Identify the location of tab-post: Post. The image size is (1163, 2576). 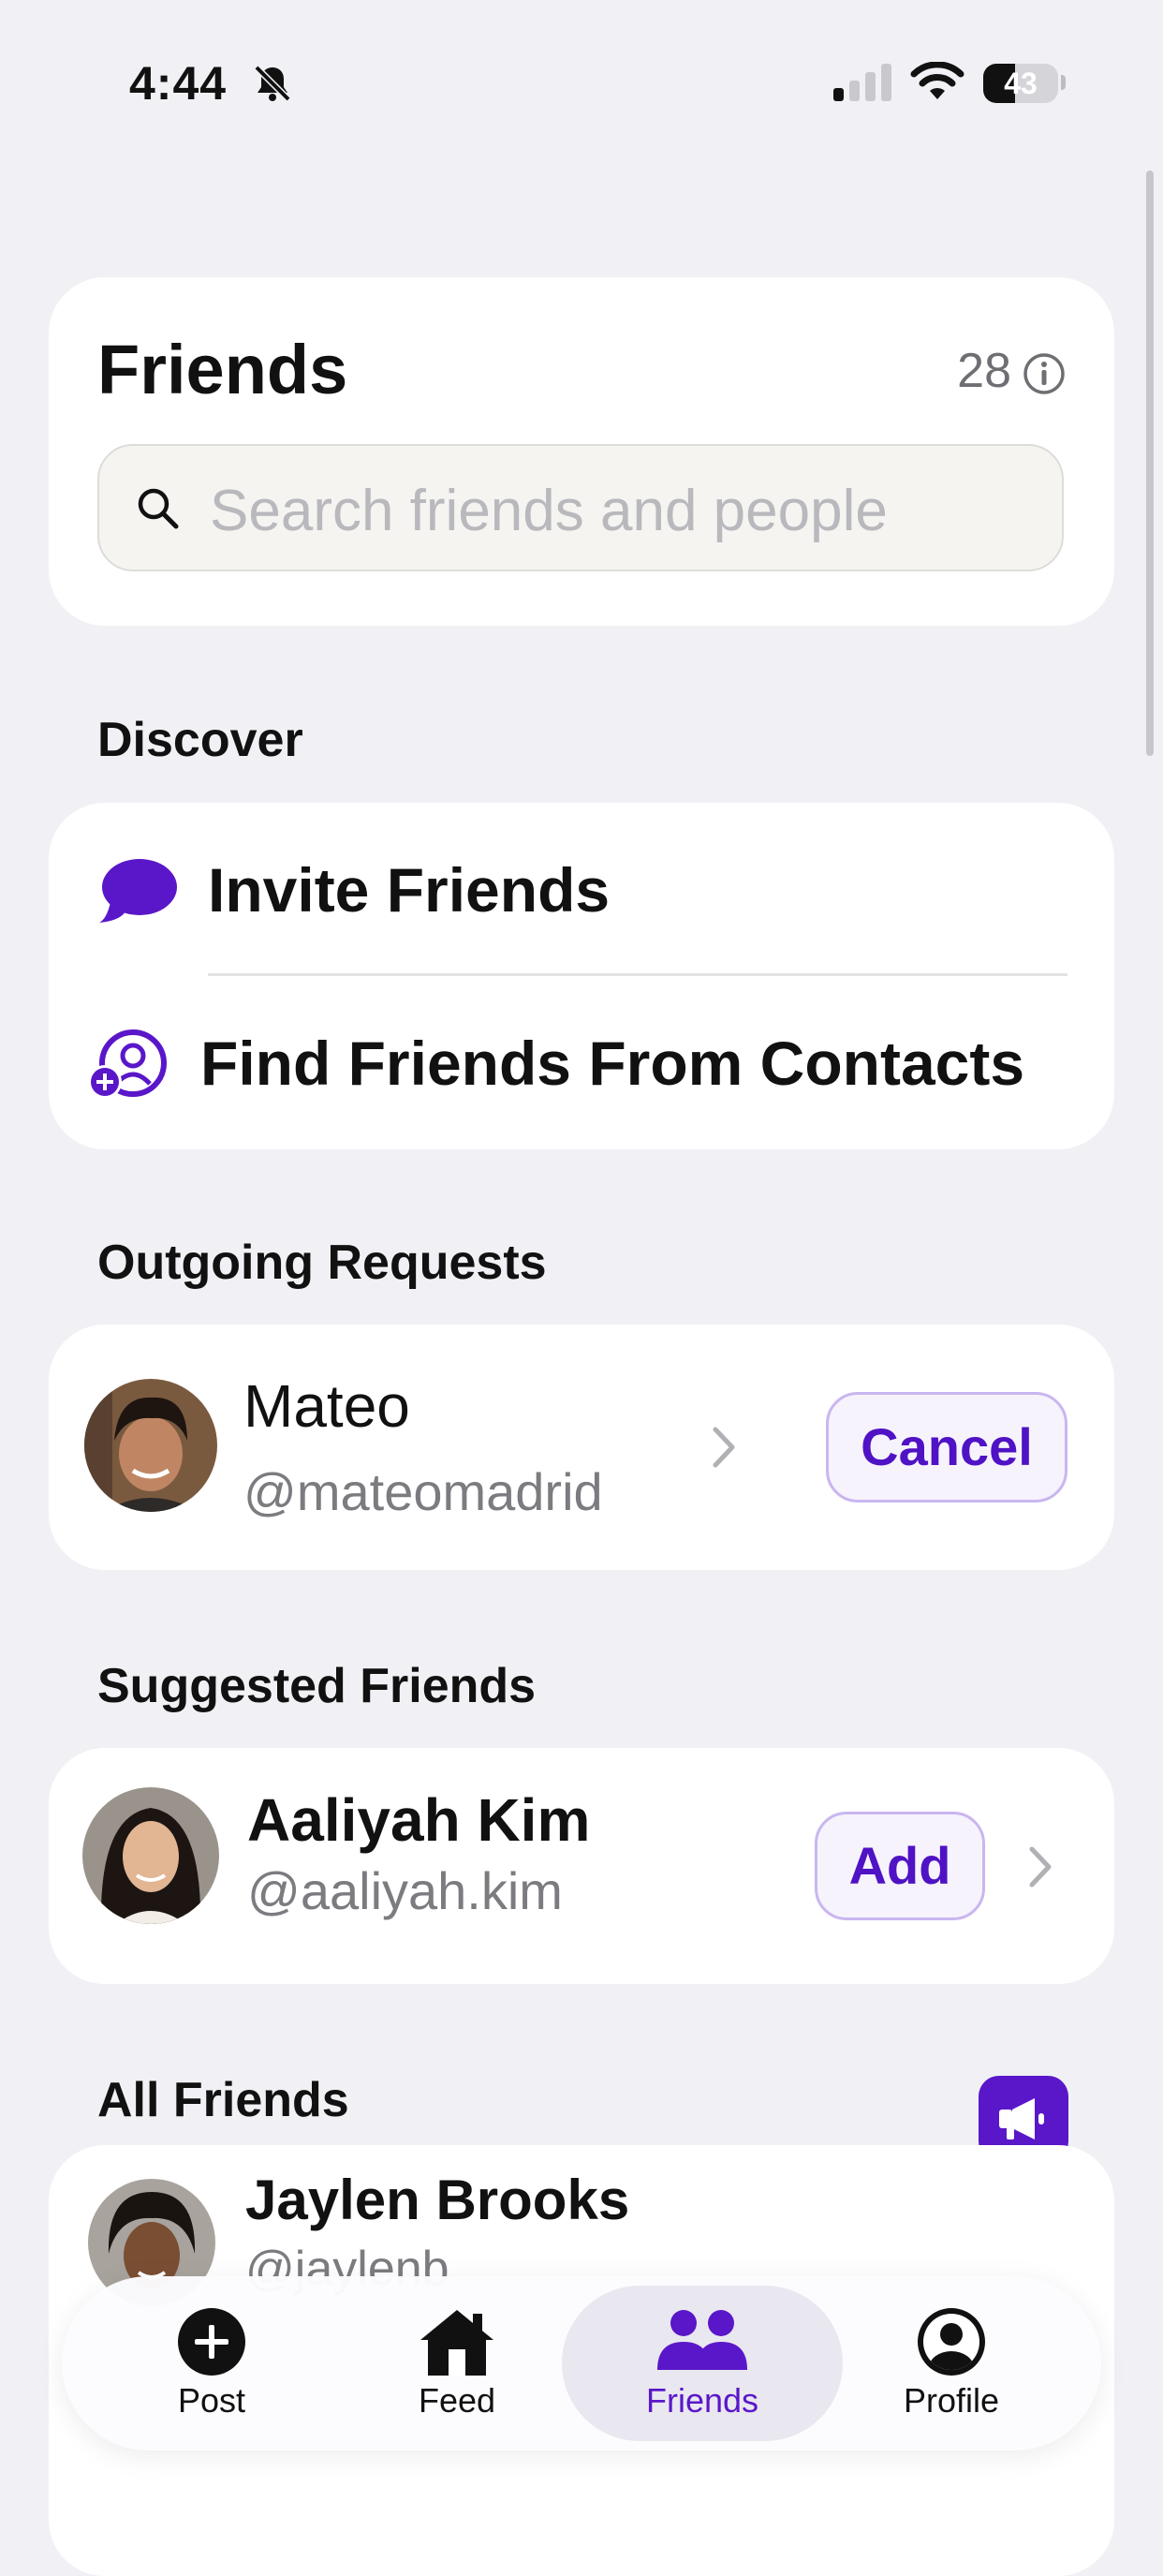
(211, 2363).